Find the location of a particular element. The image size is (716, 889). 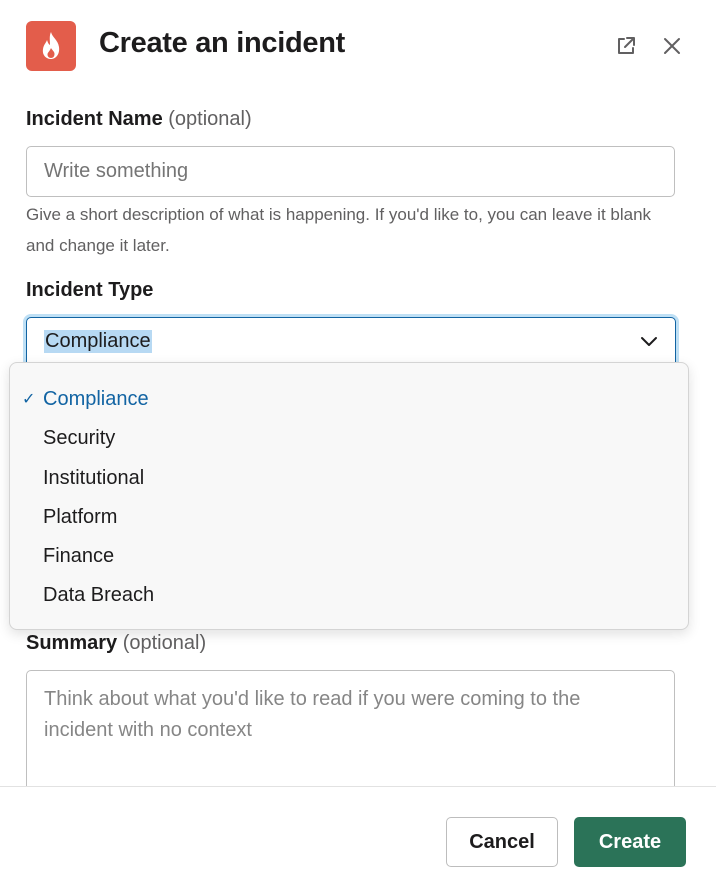

close-icon is located at coordinates (672, 46).